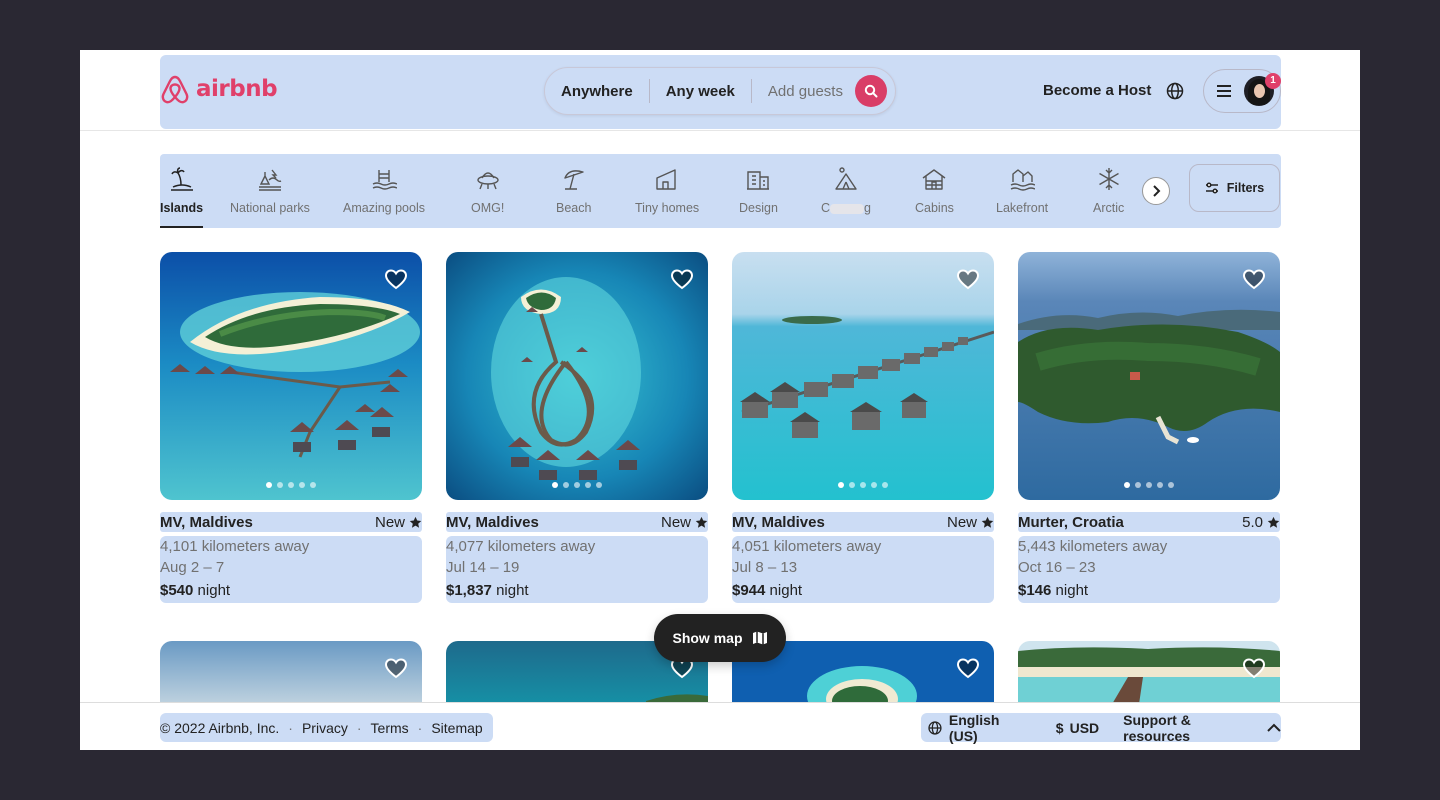 The height and width of the screenshot is (800, 1440). I want to click on search-any-week: Any week, so click(700, 91).